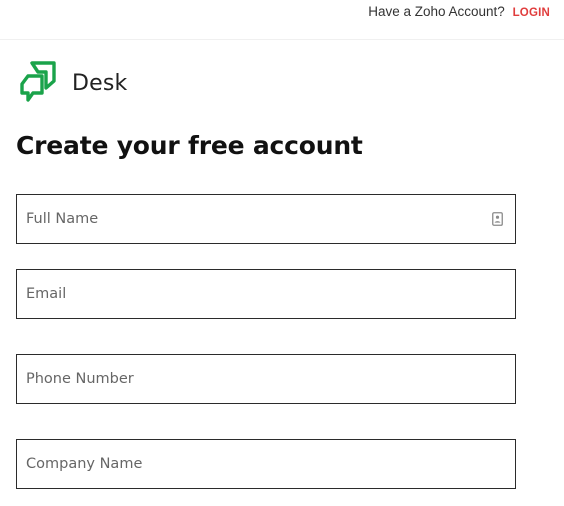 Image resolution: width=564 pixels, height=506 pixels. I want to click on brand: Desk, so click(72, 83).